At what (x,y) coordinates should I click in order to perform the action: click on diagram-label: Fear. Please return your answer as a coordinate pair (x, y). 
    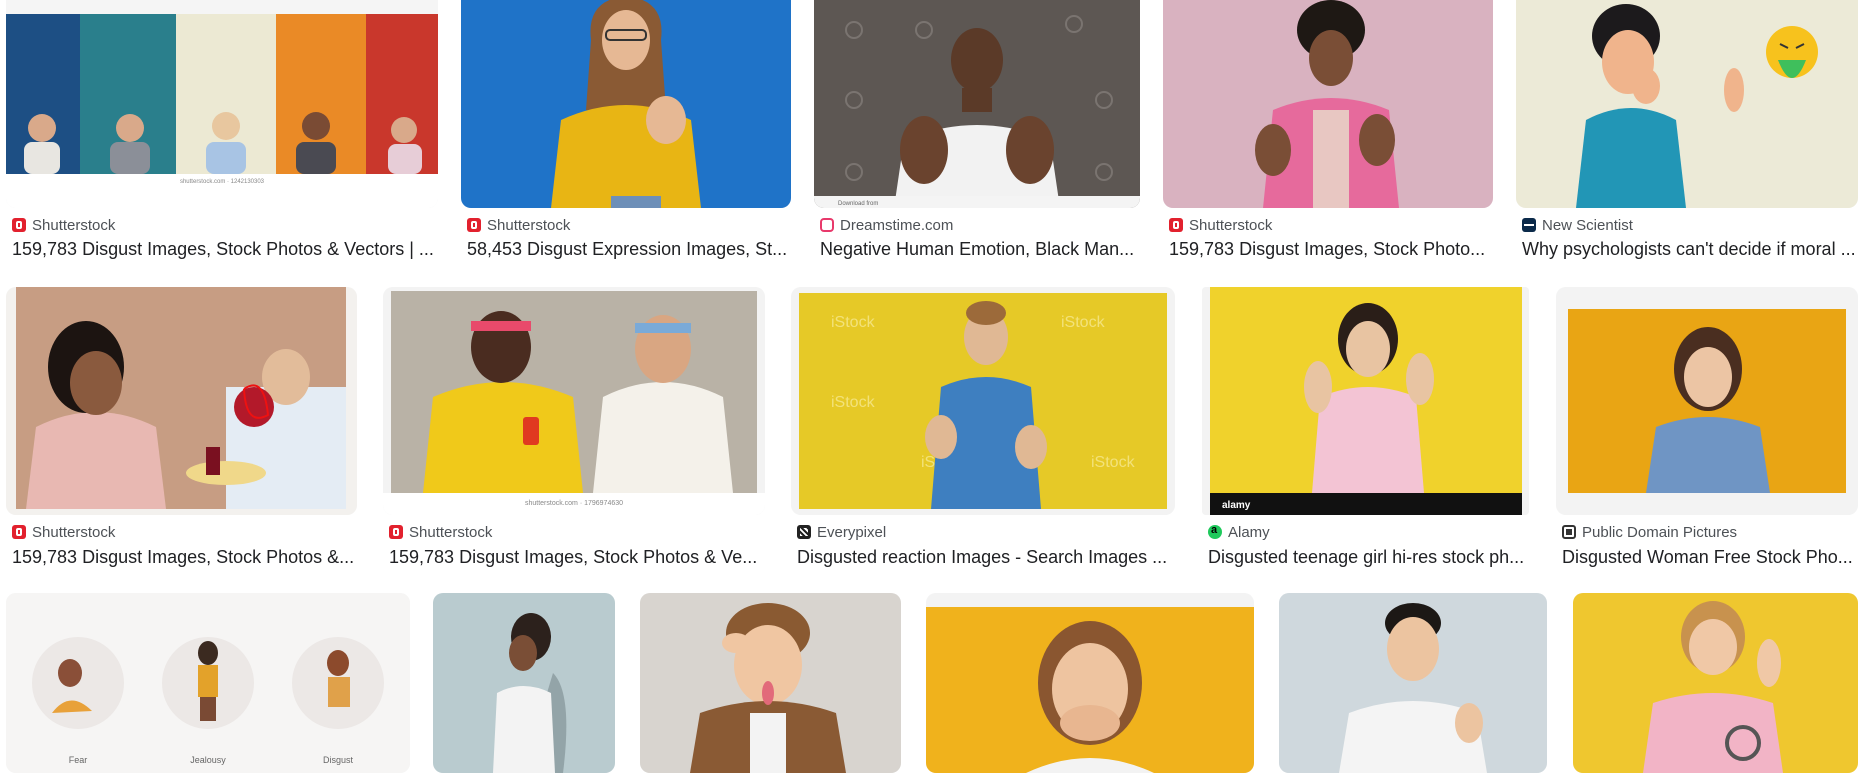
    Looking at the image, I should click on (78, 760).